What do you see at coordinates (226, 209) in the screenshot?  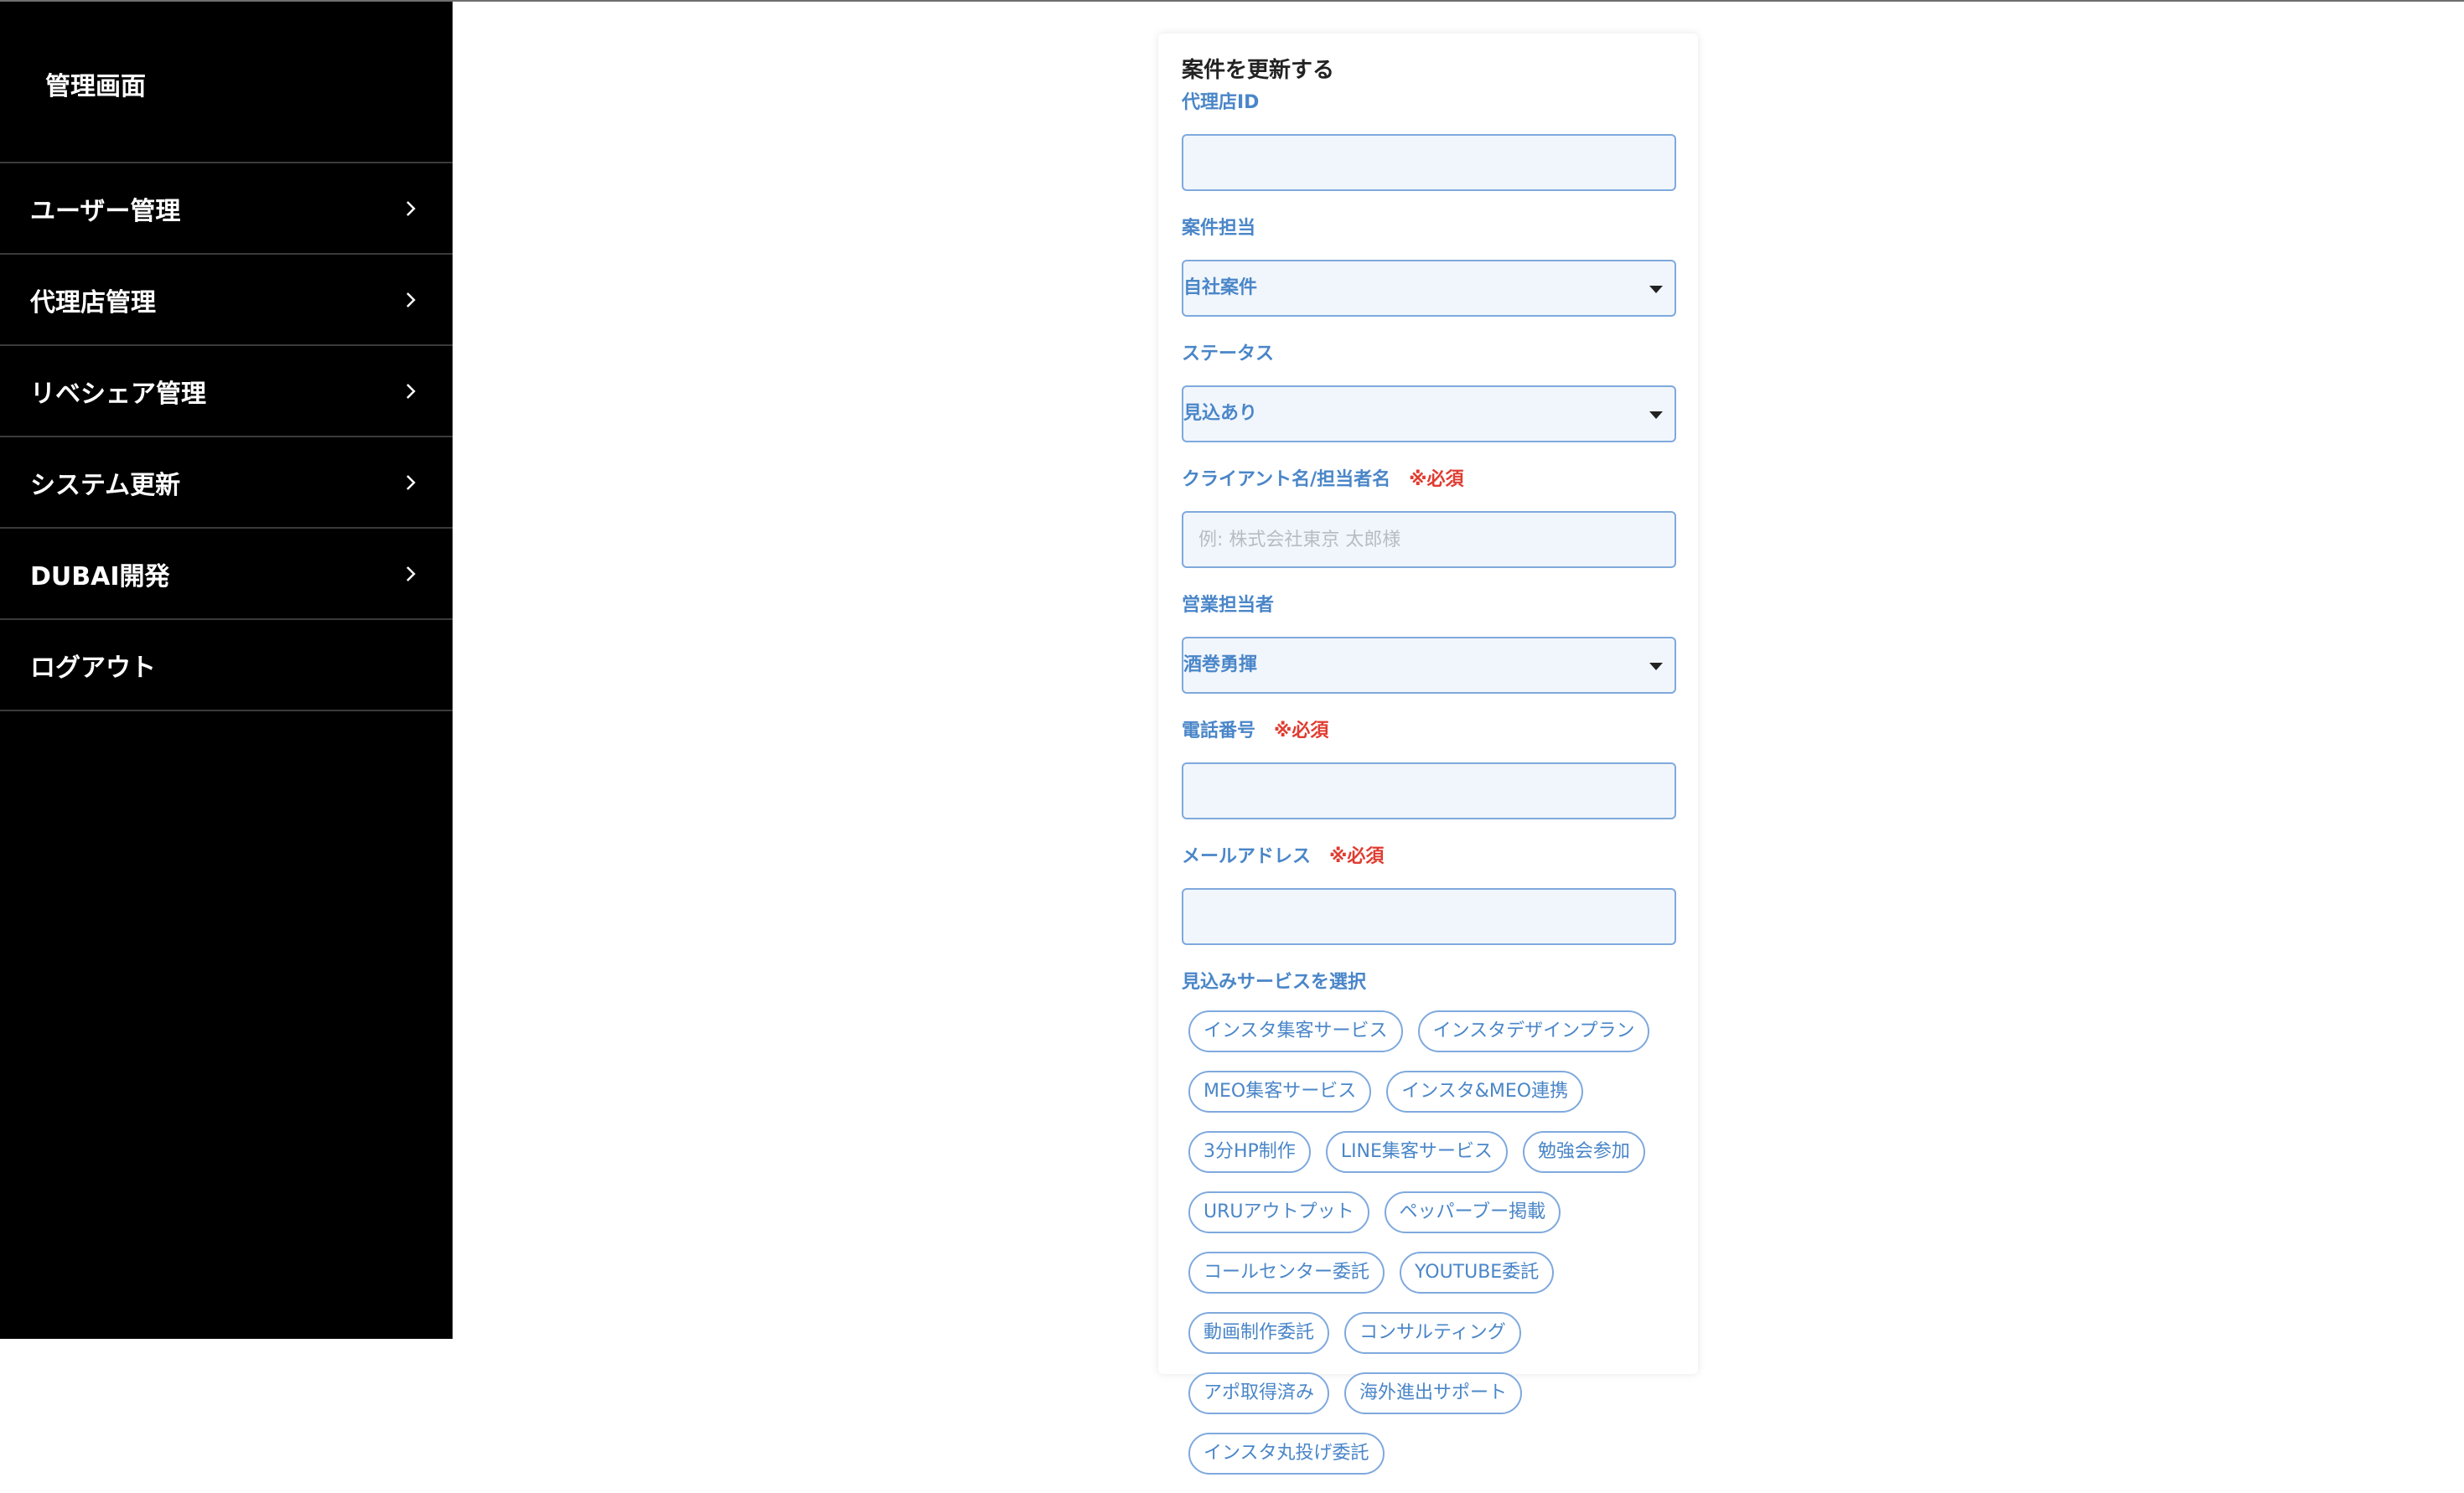 I see `sidebar-item-user-management: ユーザー管理` at bounding box center [226, 209].